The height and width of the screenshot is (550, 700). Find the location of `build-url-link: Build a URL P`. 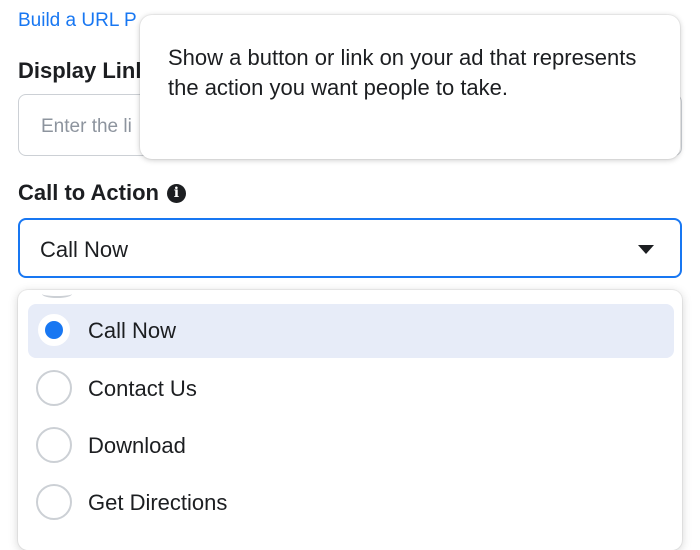

build-url-link: Build a URL P is located at coordinates (77, 21).